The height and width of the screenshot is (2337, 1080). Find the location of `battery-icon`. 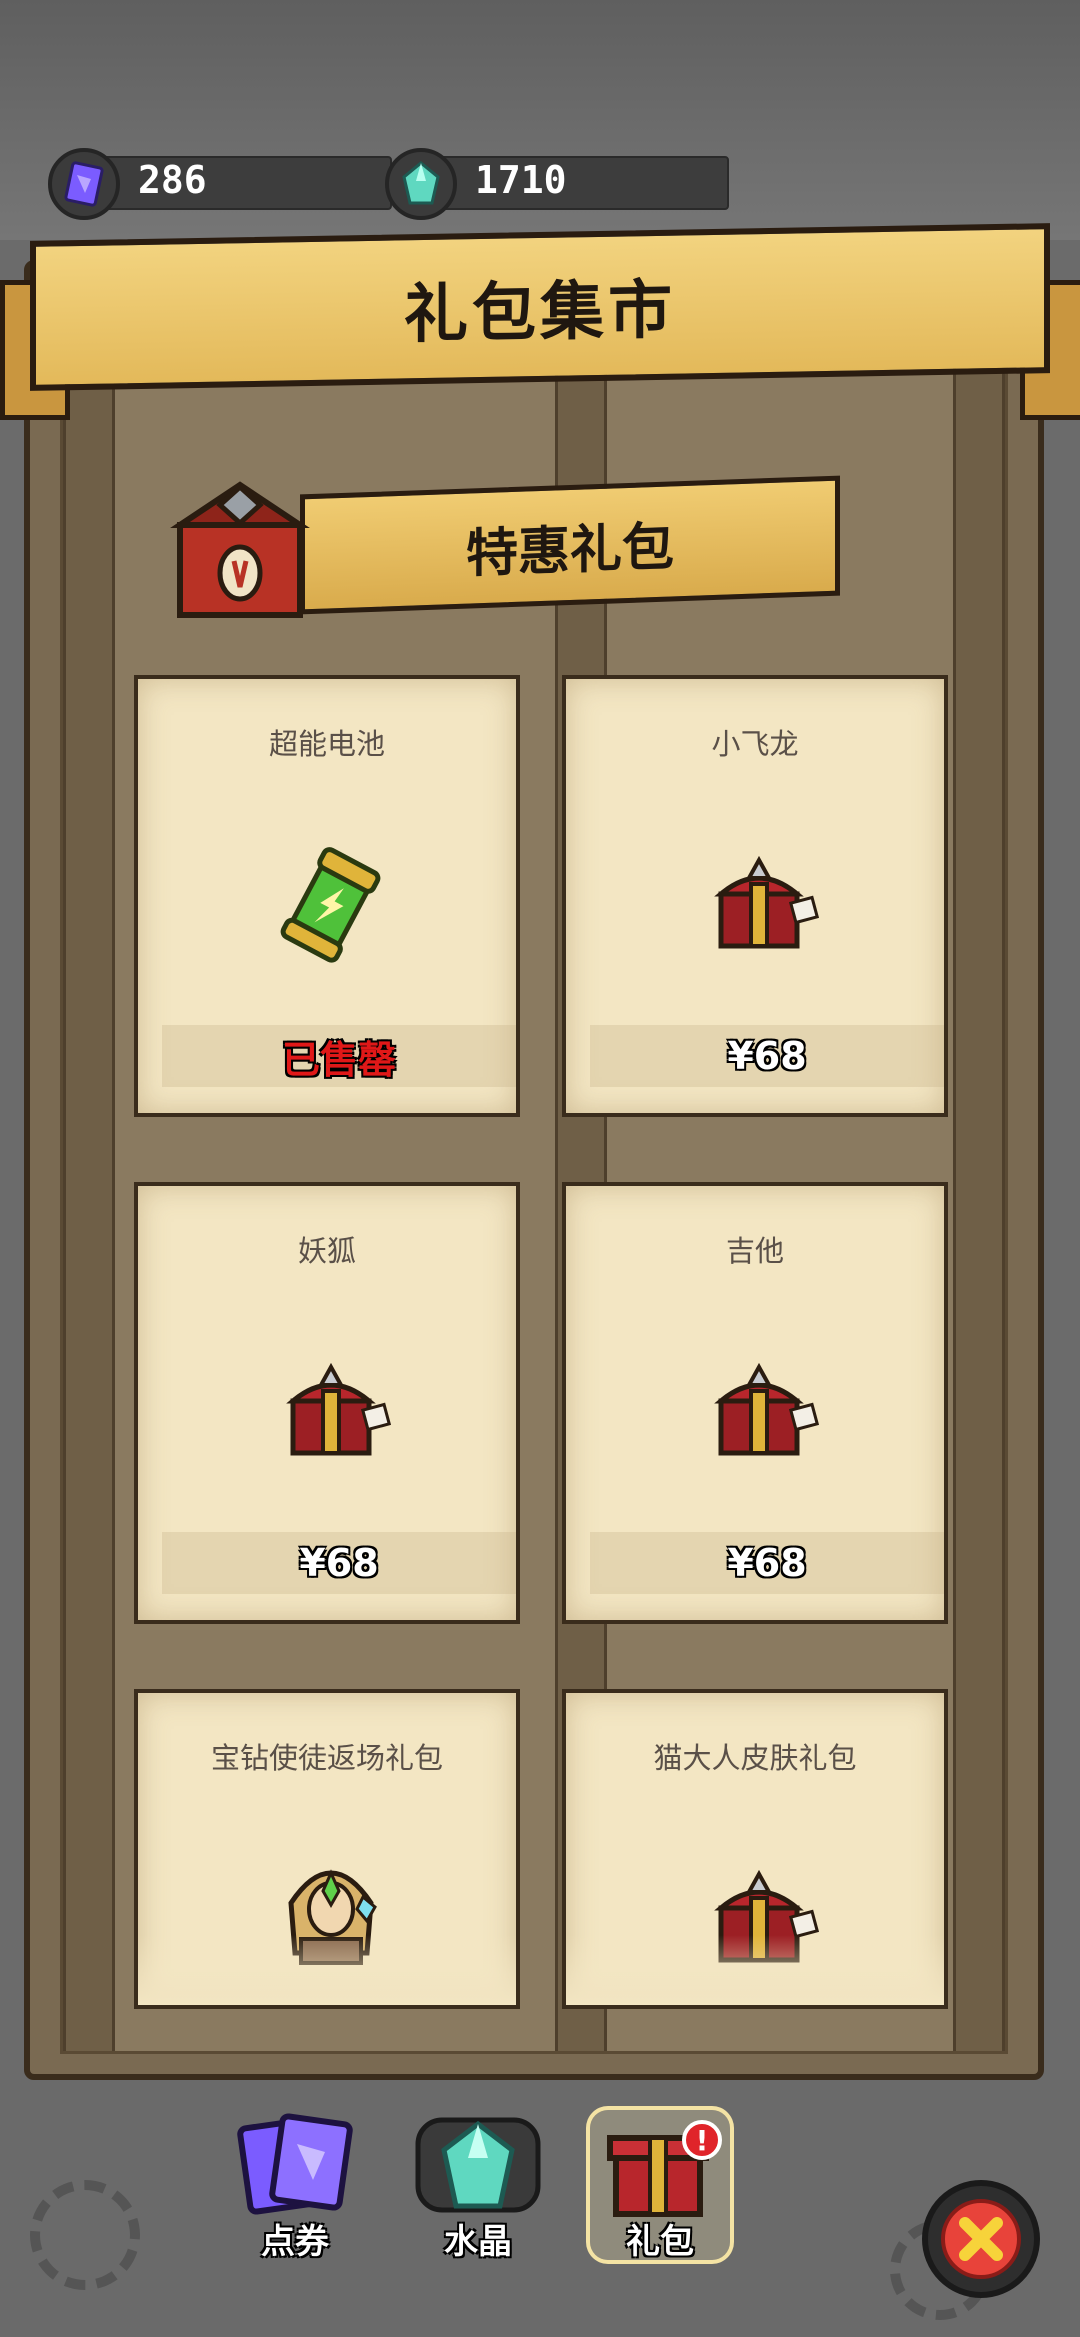

battery-icon is located at coordinates (331, 904).